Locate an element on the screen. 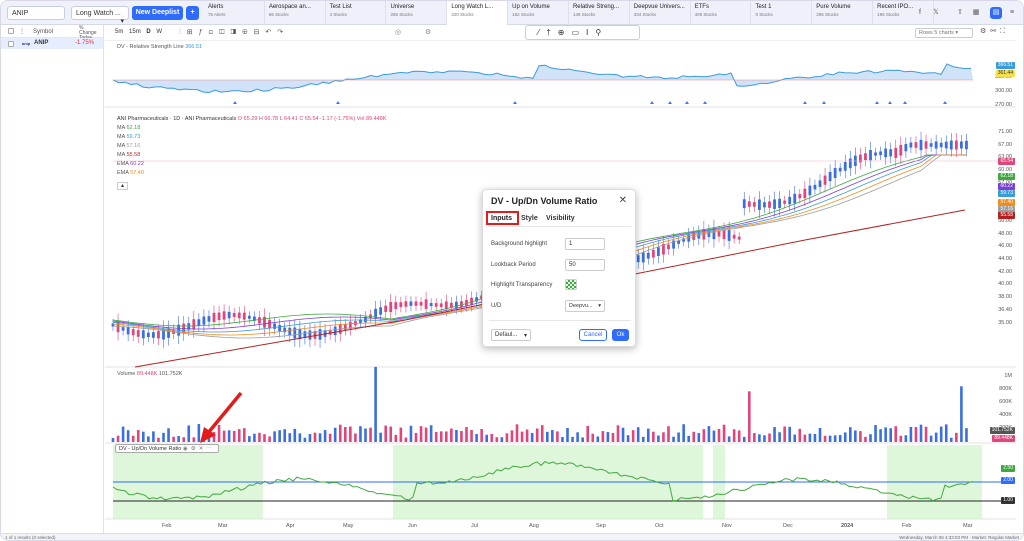 The image size is (1024, 541). list-tab-count: 66 Stocks is located at coordinates (278, 14).